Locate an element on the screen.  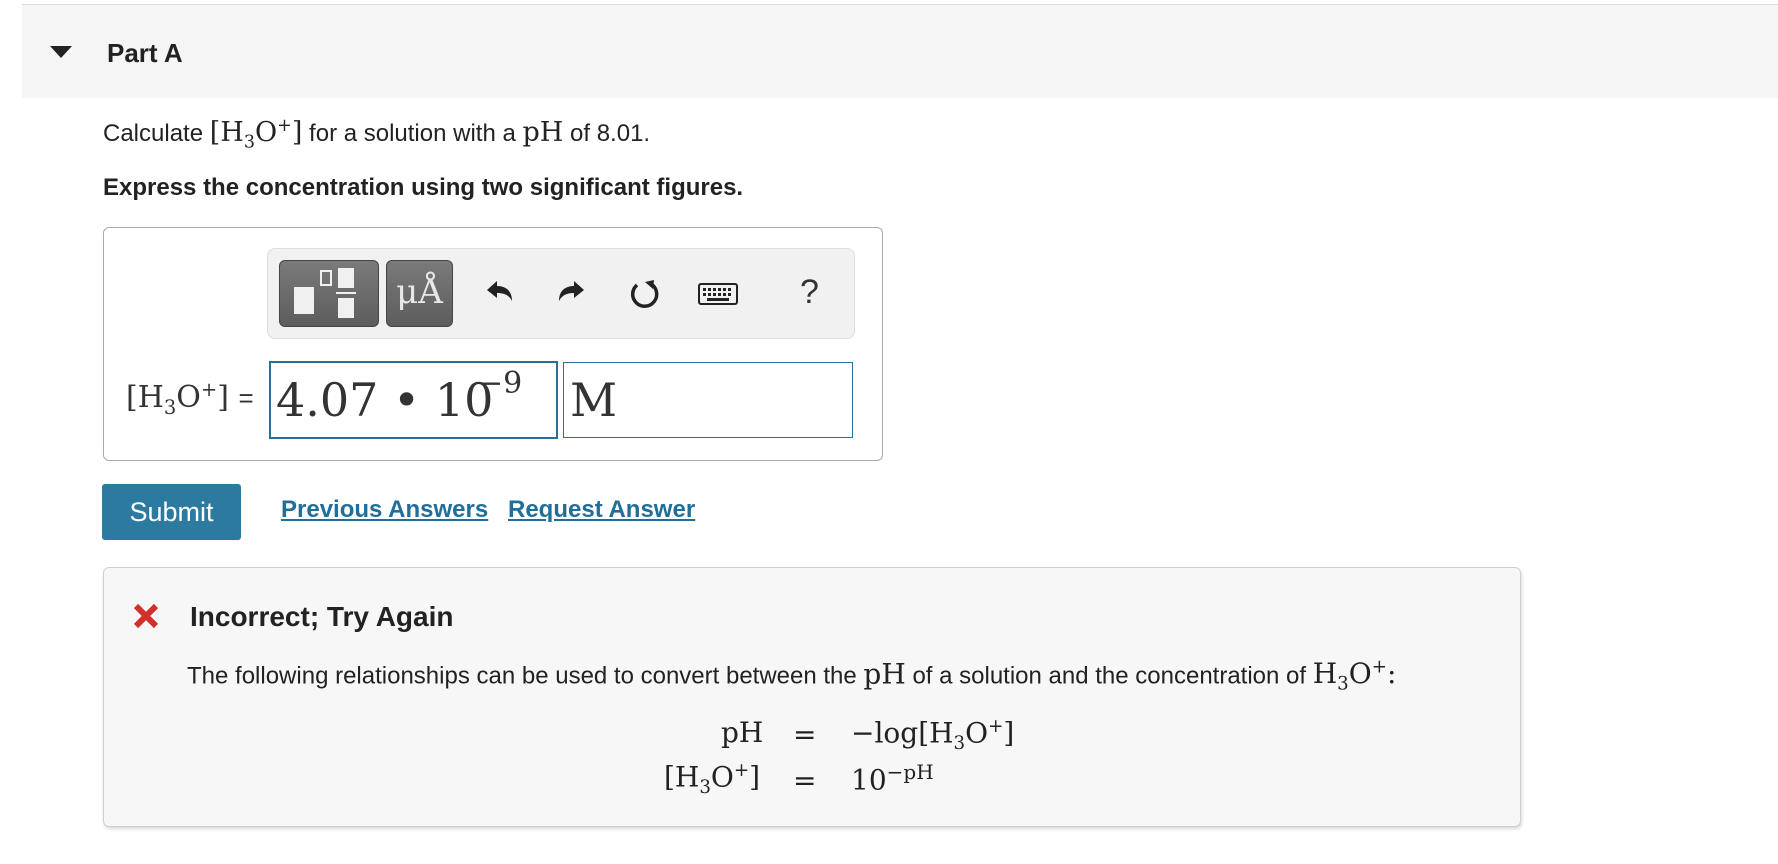
redo-button is located at coordinates (572, 294).